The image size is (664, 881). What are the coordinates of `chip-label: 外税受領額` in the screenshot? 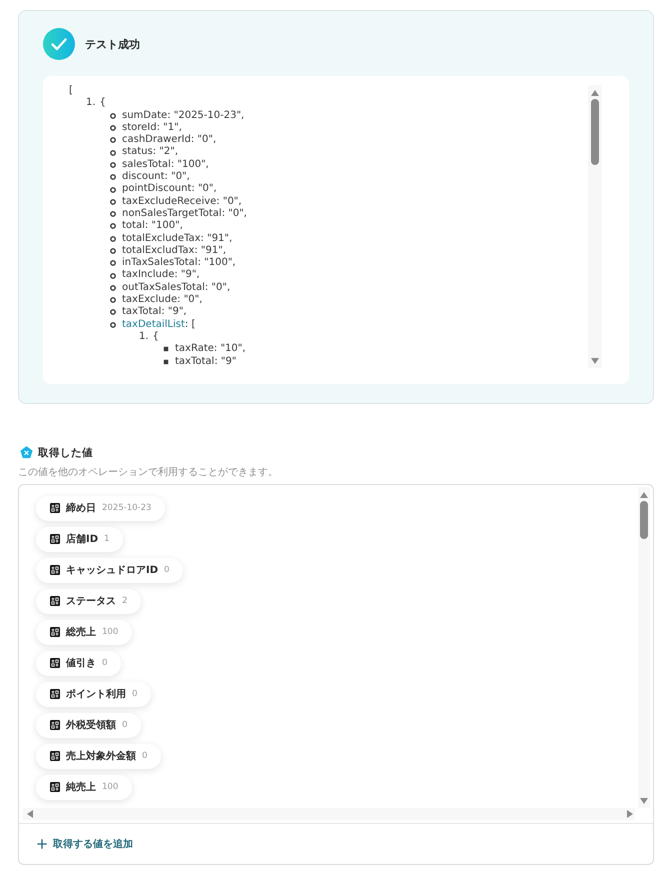 It's located at (91, 725).